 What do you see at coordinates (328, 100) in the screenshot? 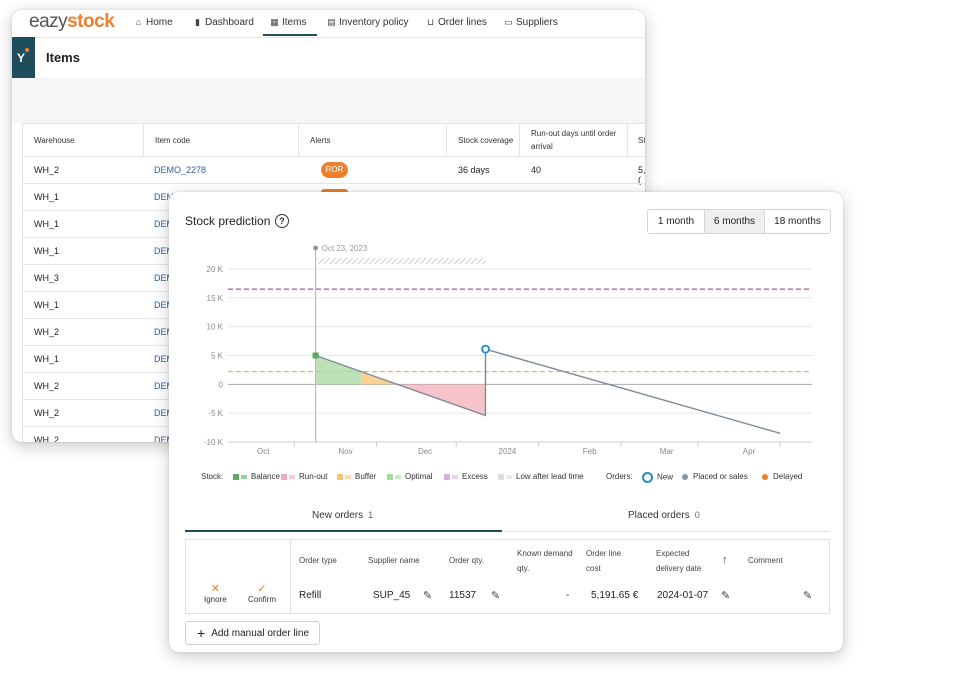
I see `toolbar-area` at bounding box center [328, 100].